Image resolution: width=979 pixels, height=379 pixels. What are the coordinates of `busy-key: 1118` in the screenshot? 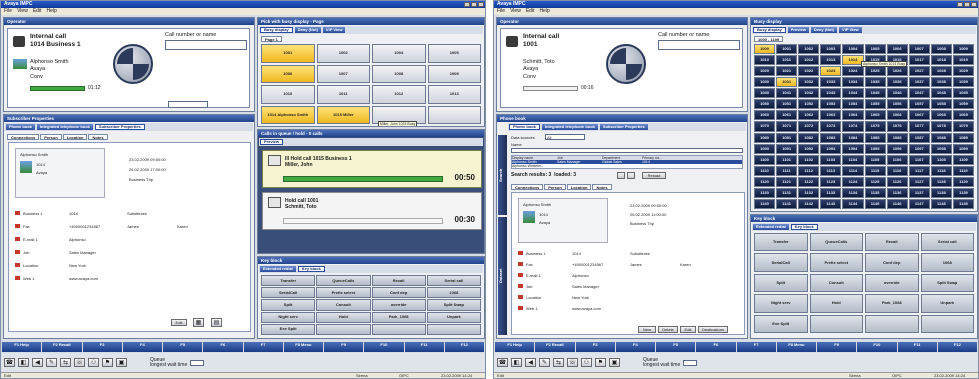 It's located at (941, 170).